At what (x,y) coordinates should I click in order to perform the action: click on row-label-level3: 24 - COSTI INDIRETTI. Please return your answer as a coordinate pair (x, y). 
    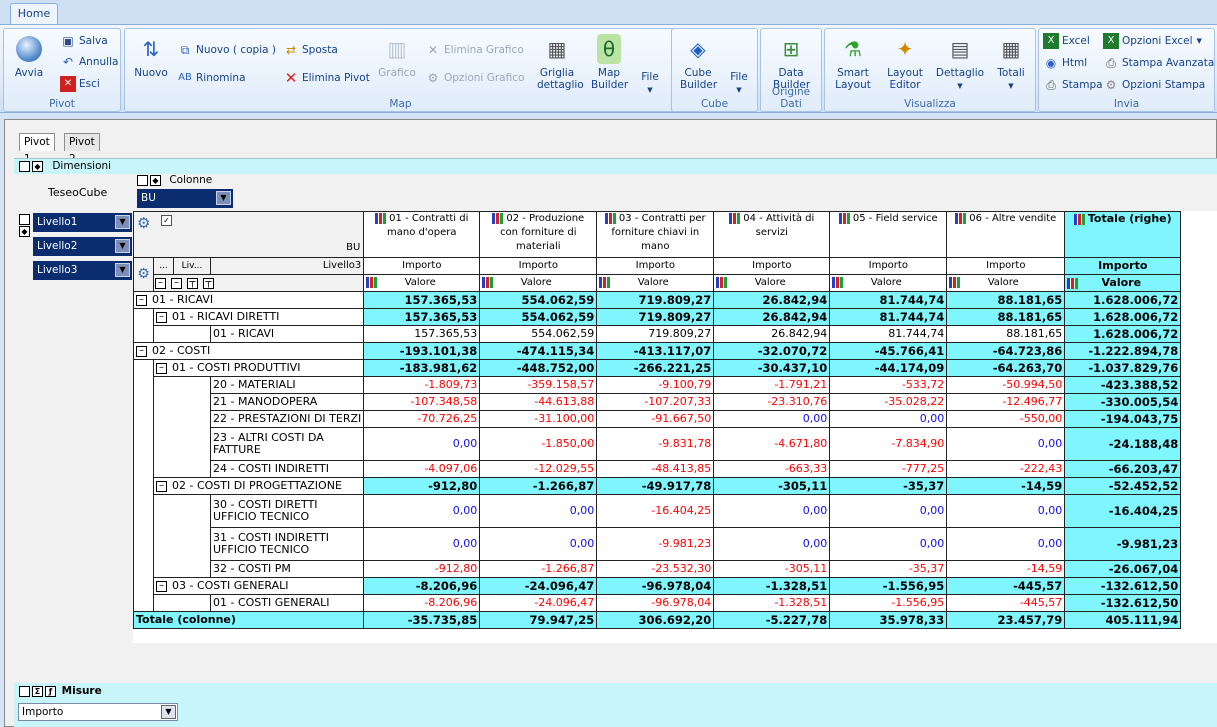
    Looking at the image, I should click on (287, 469).